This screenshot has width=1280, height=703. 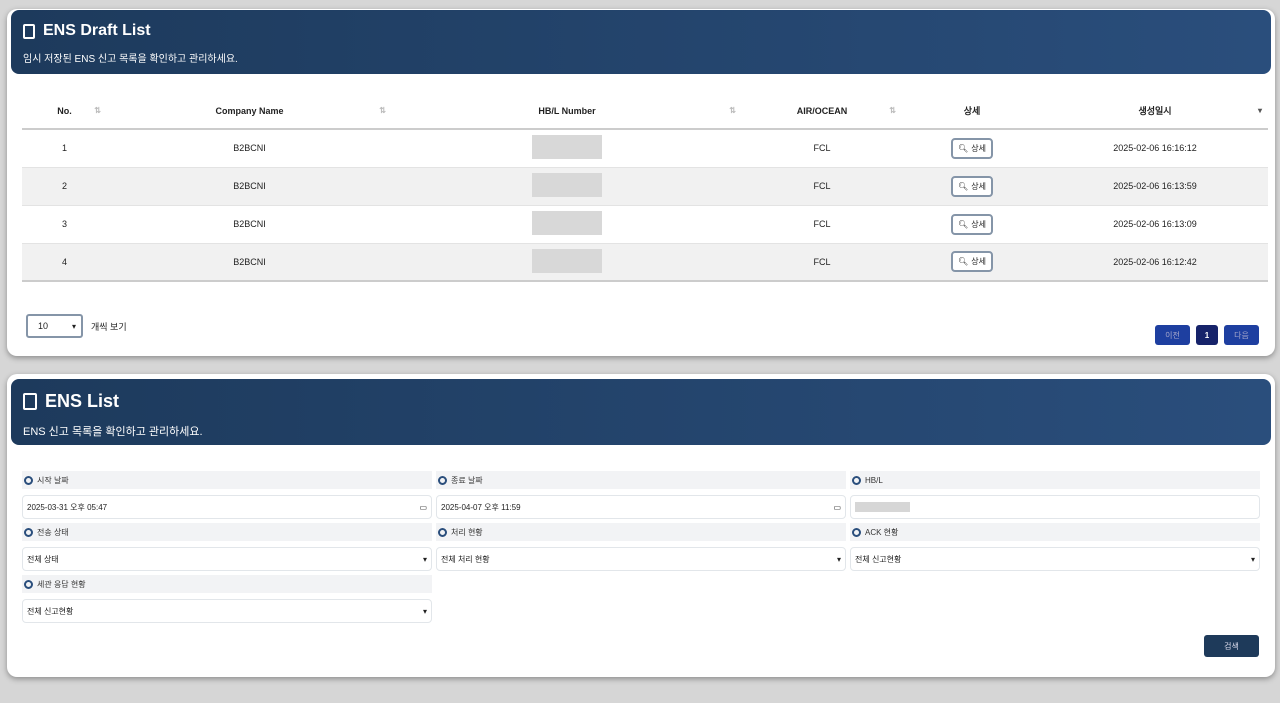 I want to click on ens-list-header: ENS List ENS 신고 목록을 확인하고 관리하세요., so click(x=641, y=412).